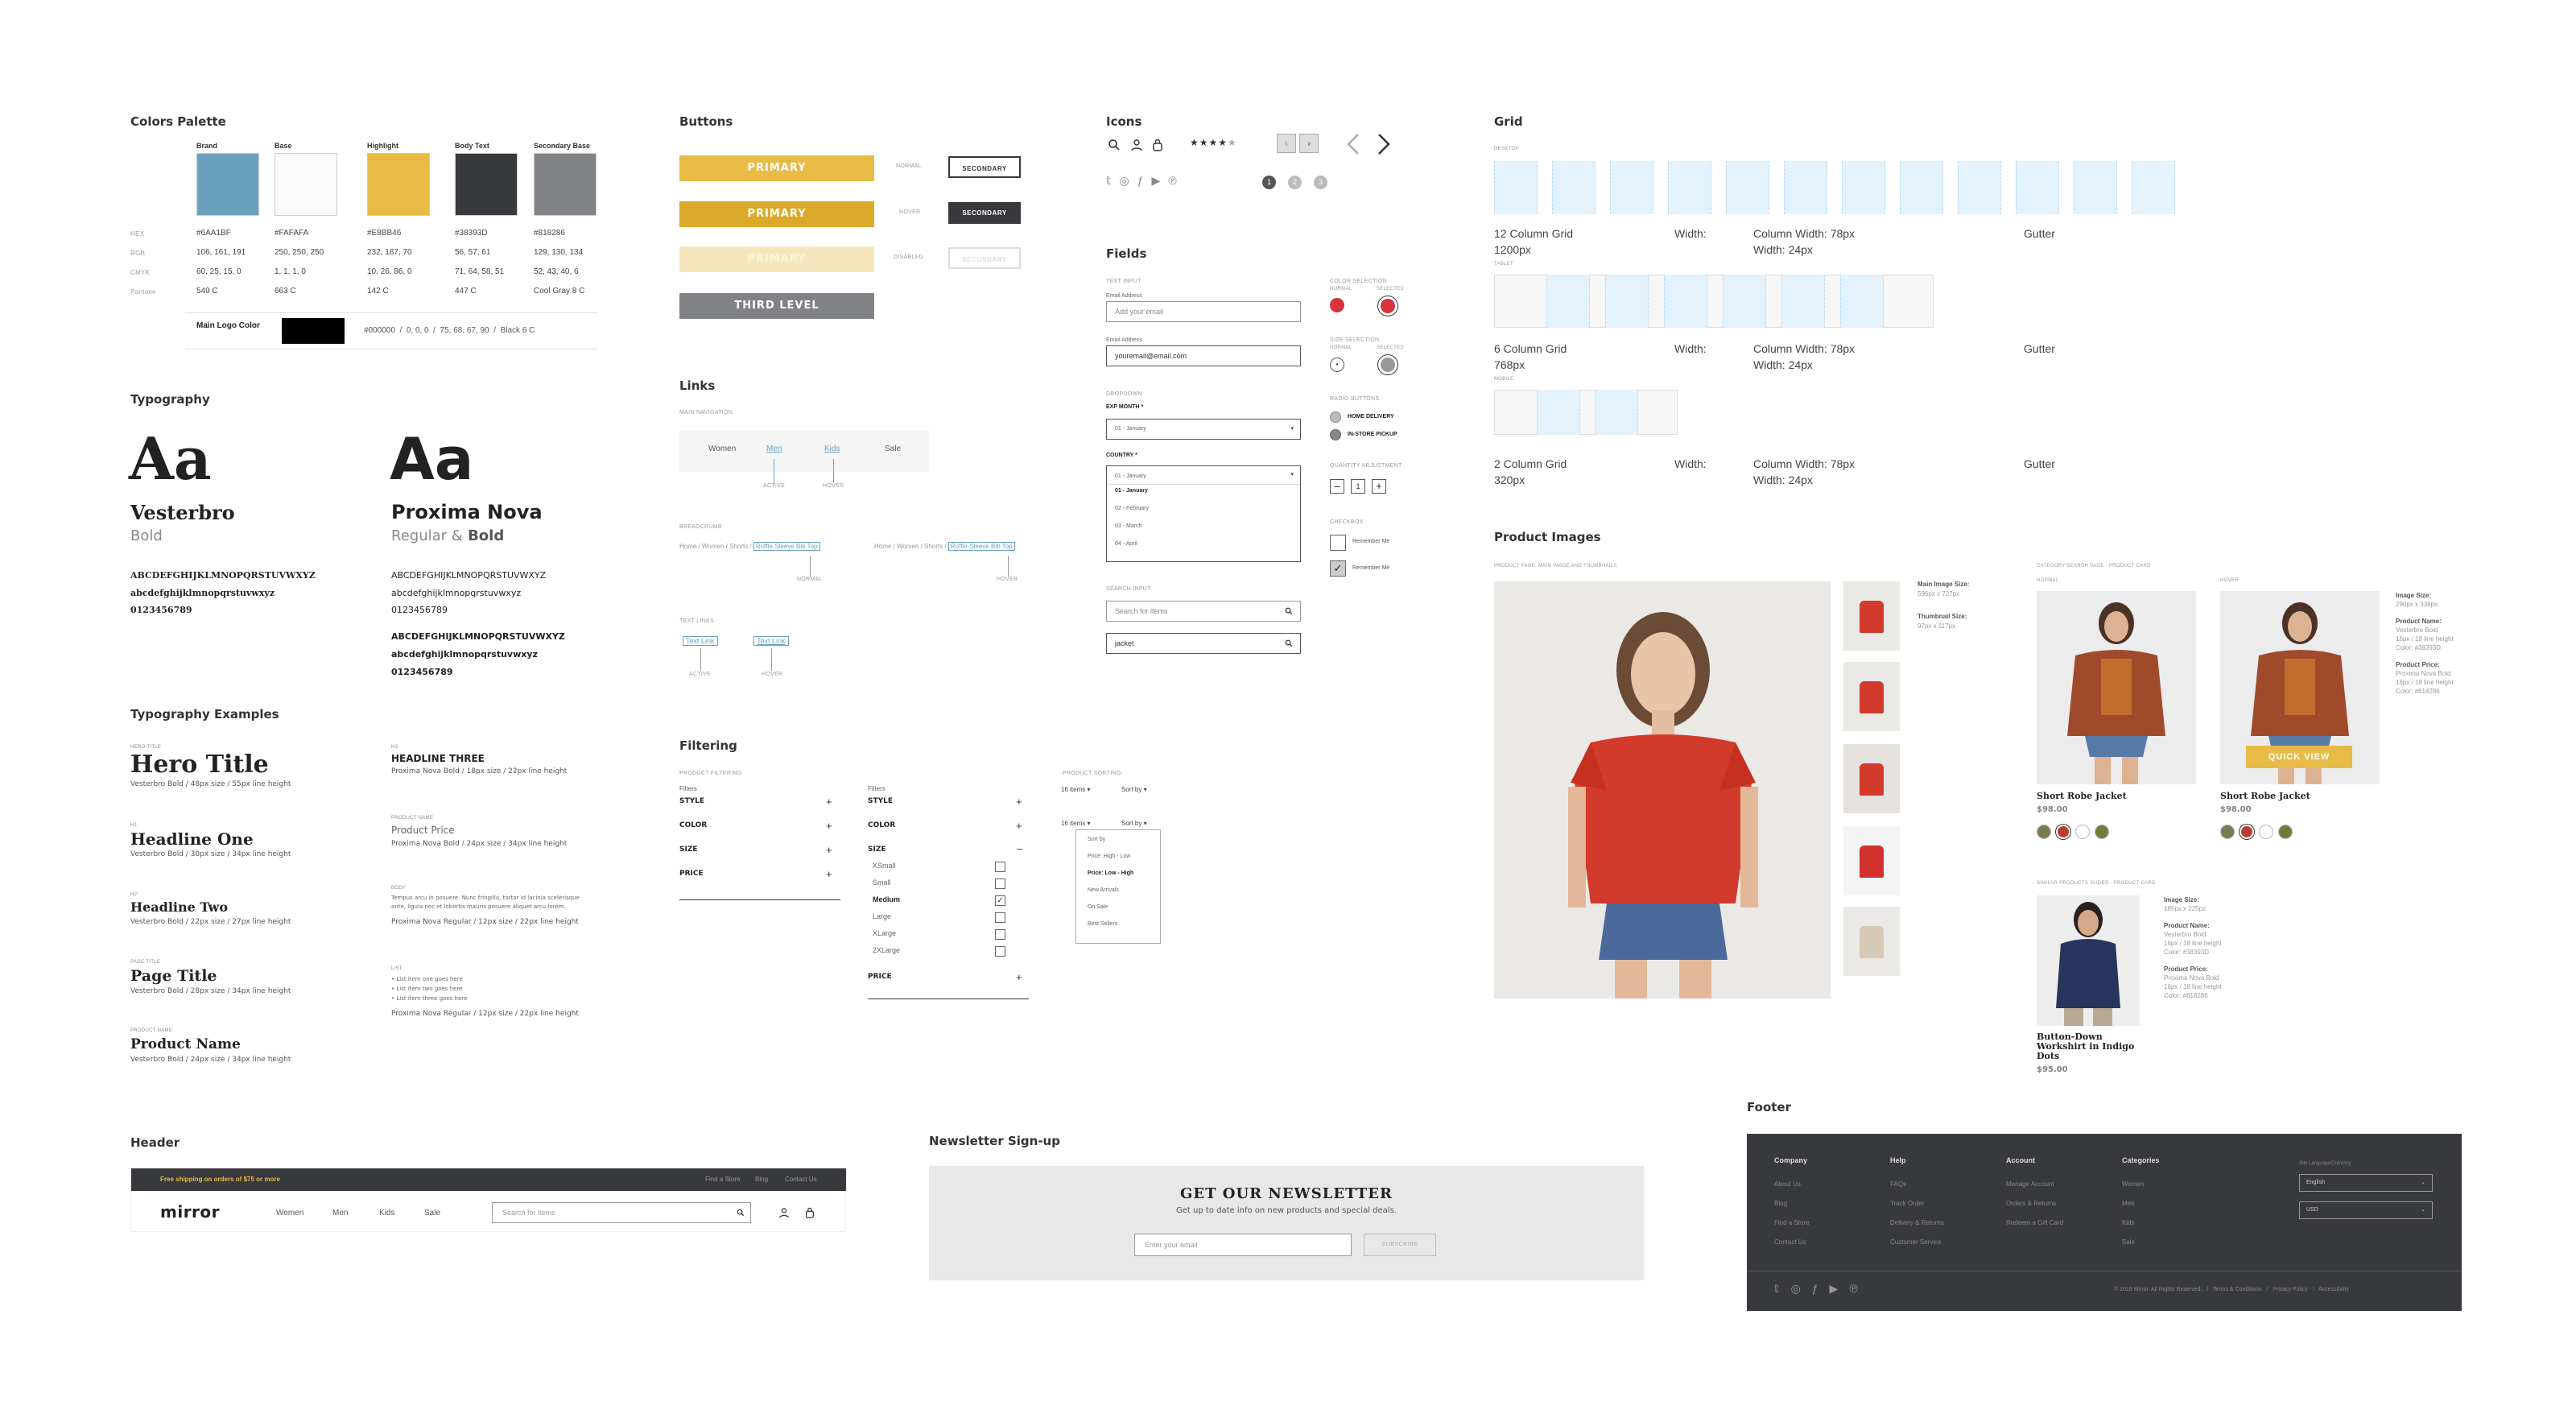 This screenshot has height=1414, width=2576. What do you see at coordinates (2133, 1184) in the screenshot?
I see `footer-link: Women` at bounding box center [2133, 1184].